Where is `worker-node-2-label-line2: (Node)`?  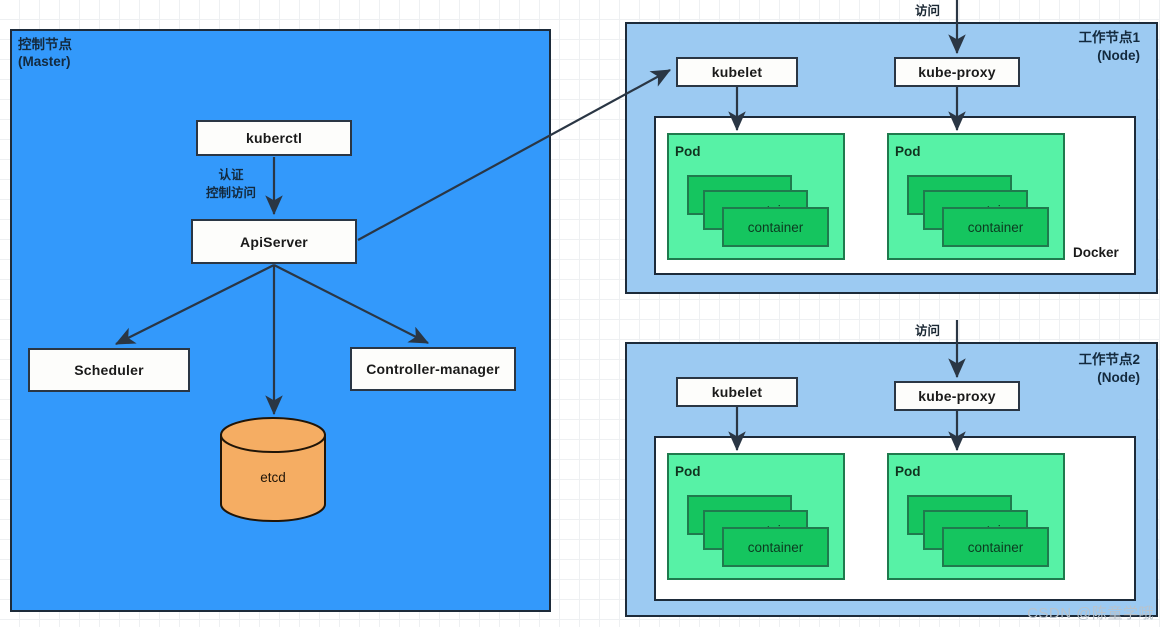 worker-node-2-label-line2: (Node) is located at coordinates (1118, 377).